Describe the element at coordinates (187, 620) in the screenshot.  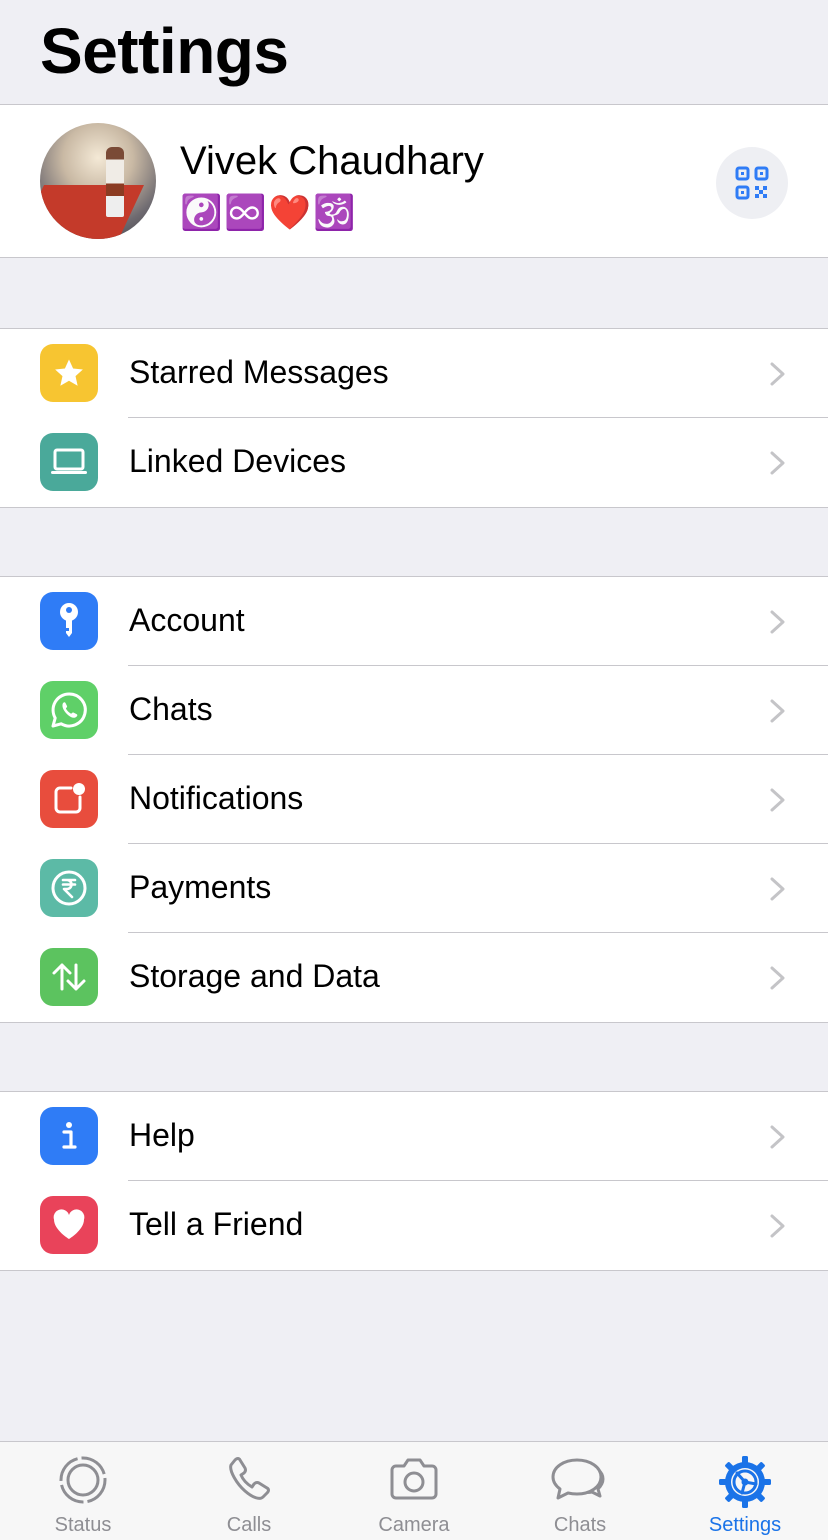
I see `row-label: Account` at that location.